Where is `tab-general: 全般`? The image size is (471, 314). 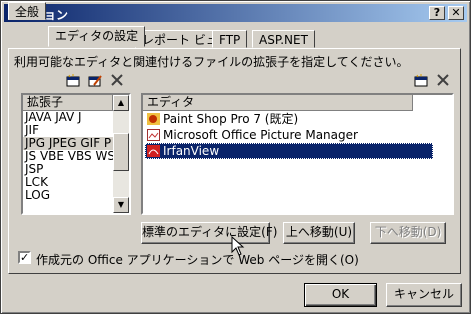 tab-general: 全般 is located at coordinates (27, 11).